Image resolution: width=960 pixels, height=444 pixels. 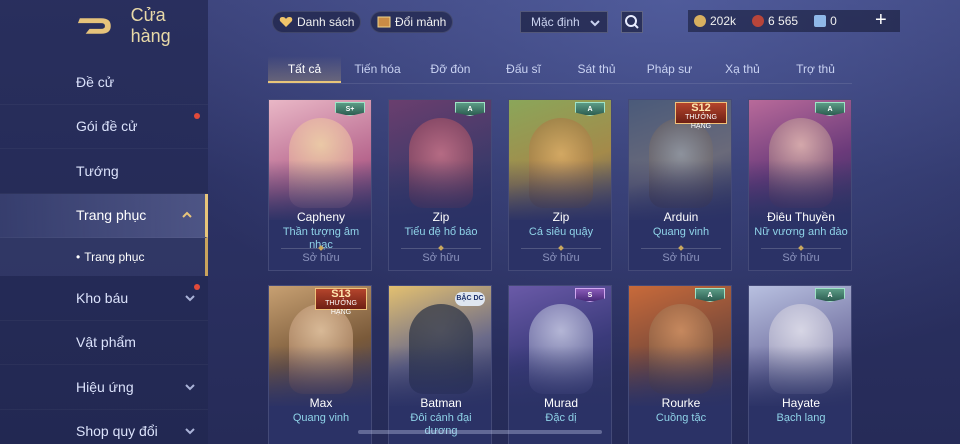 I want to click on dc-badge: BẬC DC, so click(x=470, y=299).